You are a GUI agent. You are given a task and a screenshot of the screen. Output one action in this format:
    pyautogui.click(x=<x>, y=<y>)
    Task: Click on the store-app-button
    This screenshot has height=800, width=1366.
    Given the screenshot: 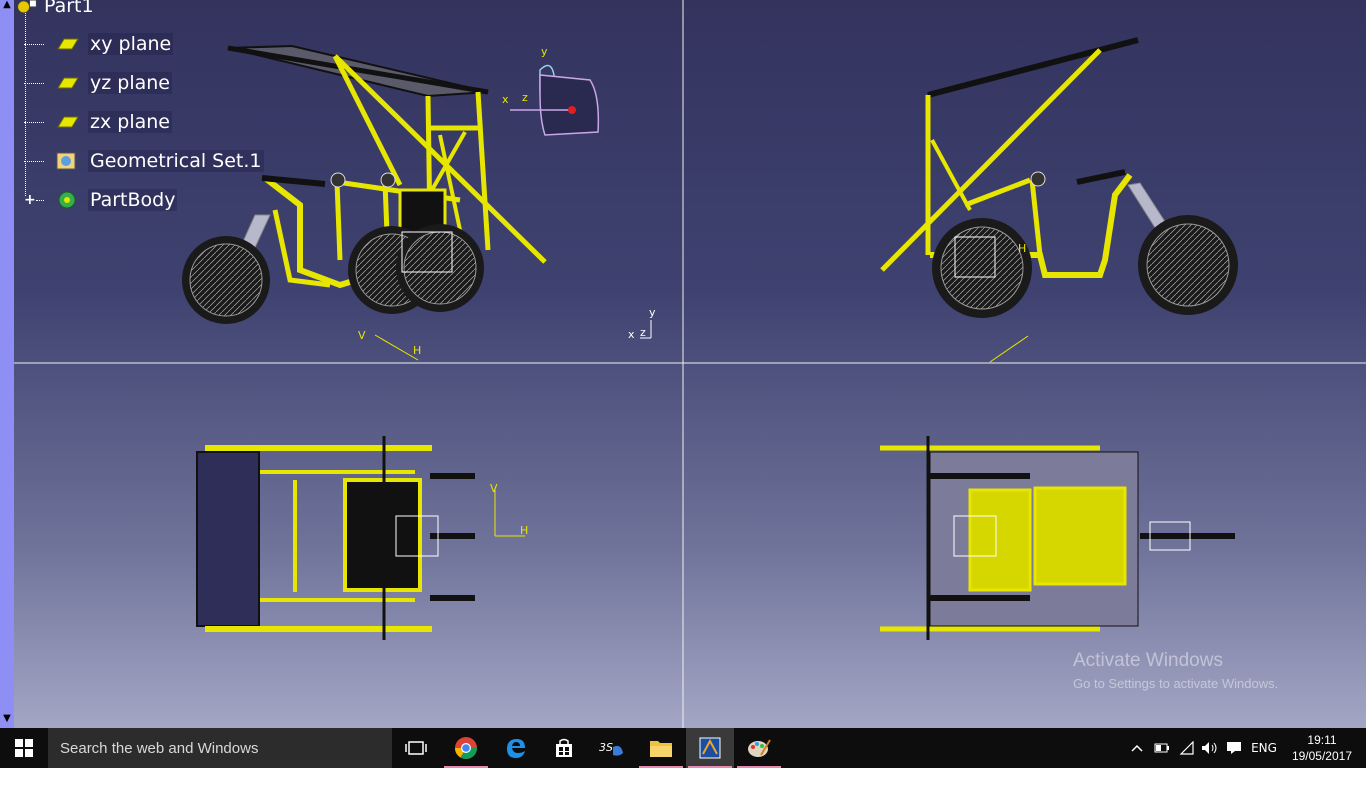 What is the action you would take?
    pyautogui.click(x=564, y=748)
    